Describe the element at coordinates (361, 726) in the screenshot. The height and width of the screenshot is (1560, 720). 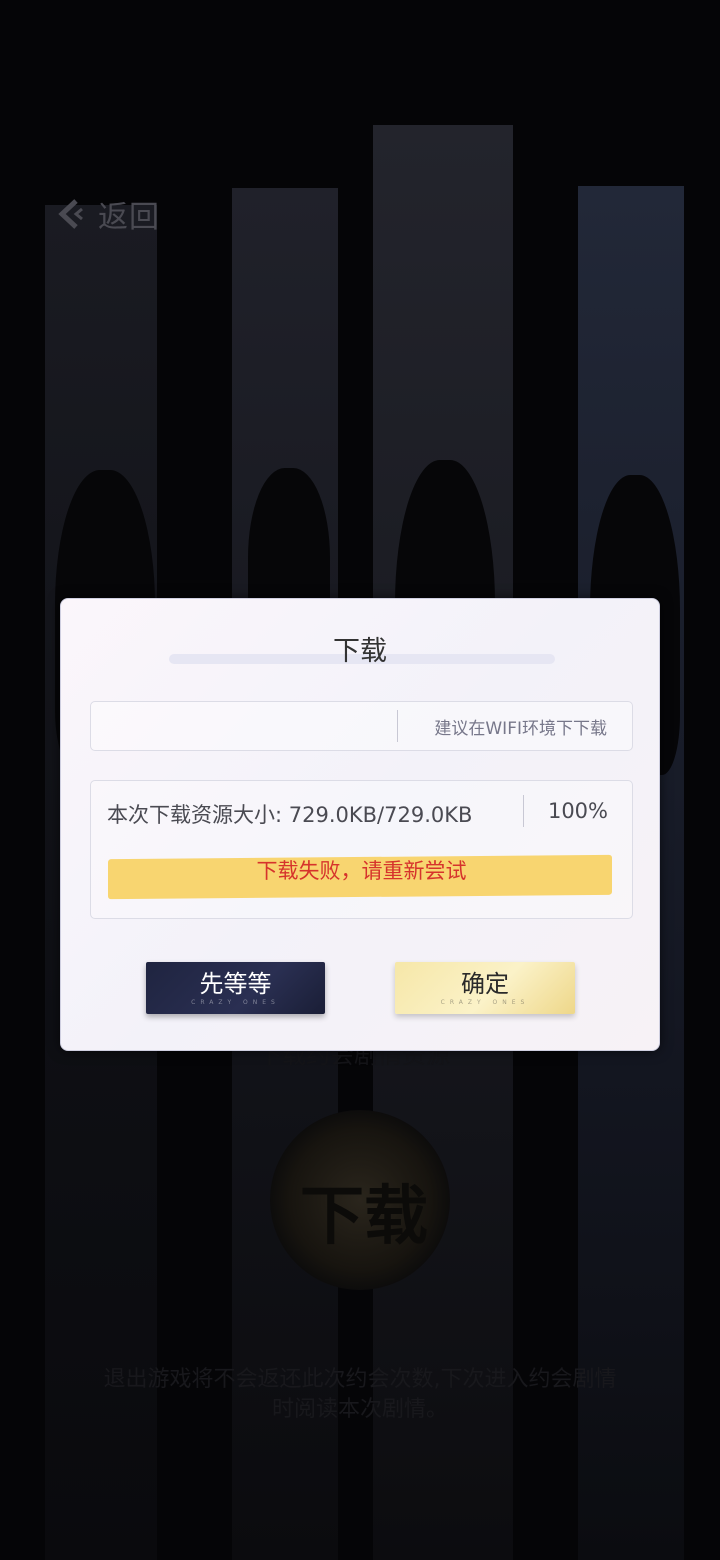
I see `wifi-hint-box: 建议在WIFI环境下下载` at that location.